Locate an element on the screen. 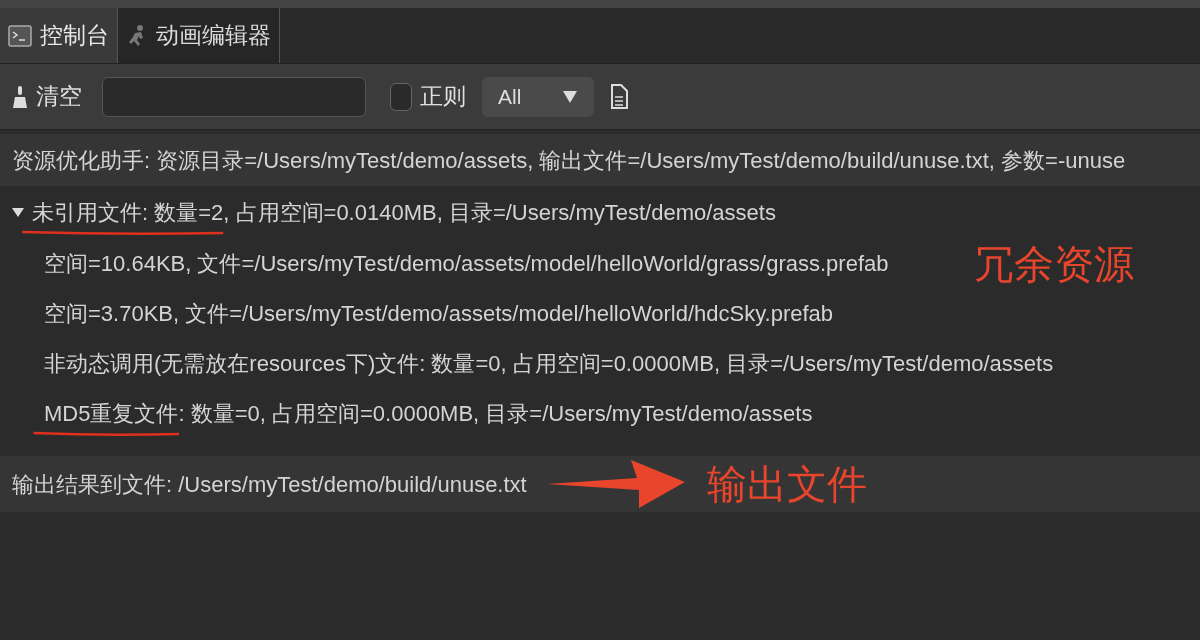 The image size is (1200, 640). log-text-highlight: 未引用文件: 数量=2 is located at coordinates (128, 212).